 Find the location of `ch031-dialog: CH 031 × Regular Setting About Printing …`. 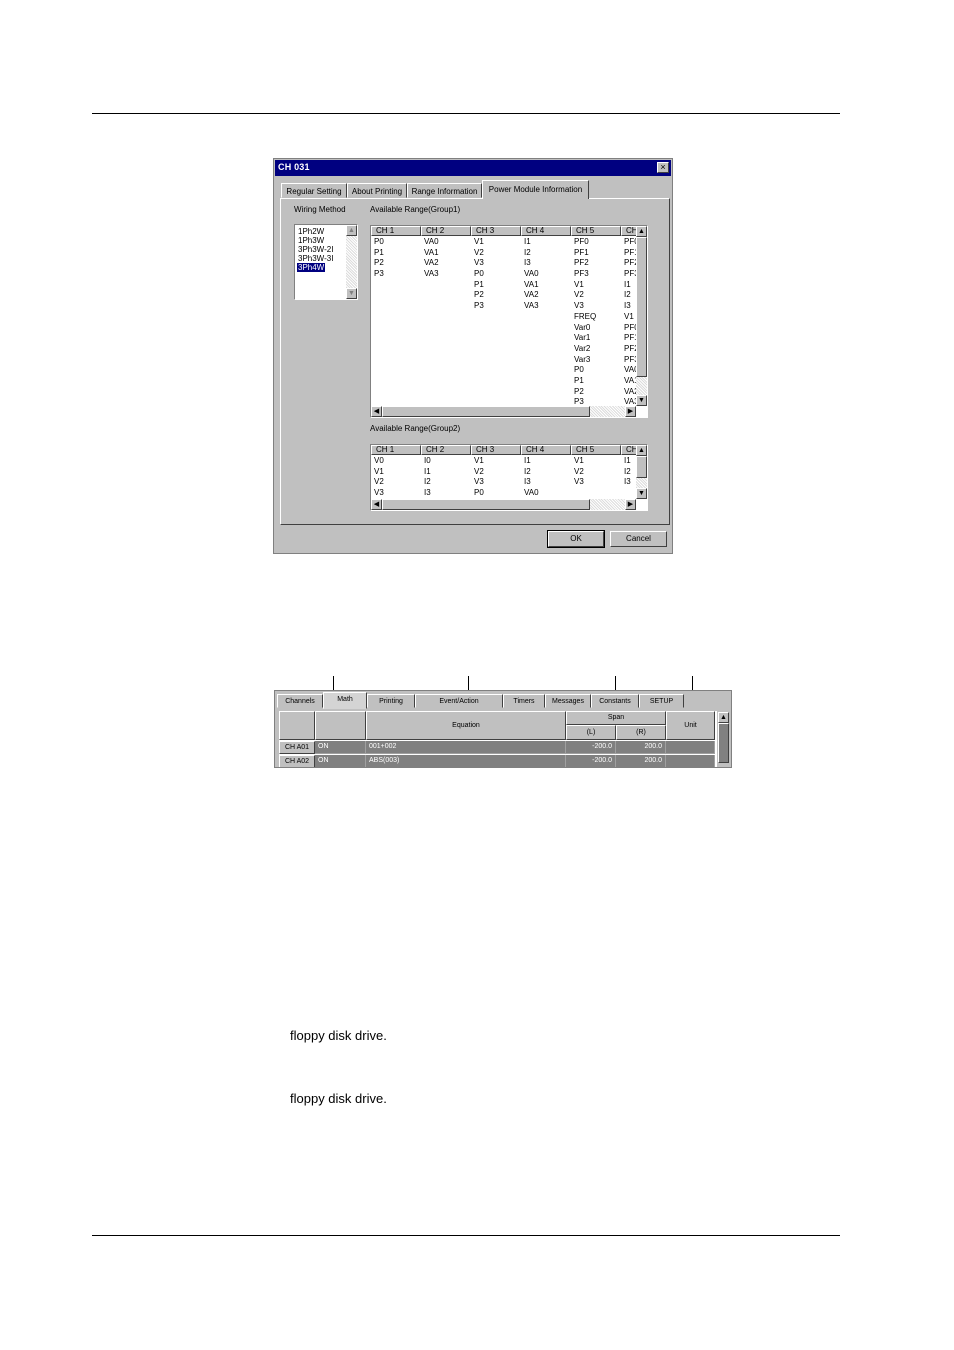

ch031-dialog: CH 031 × Regular Setting About Printing … is located at coordinates (473, 356).